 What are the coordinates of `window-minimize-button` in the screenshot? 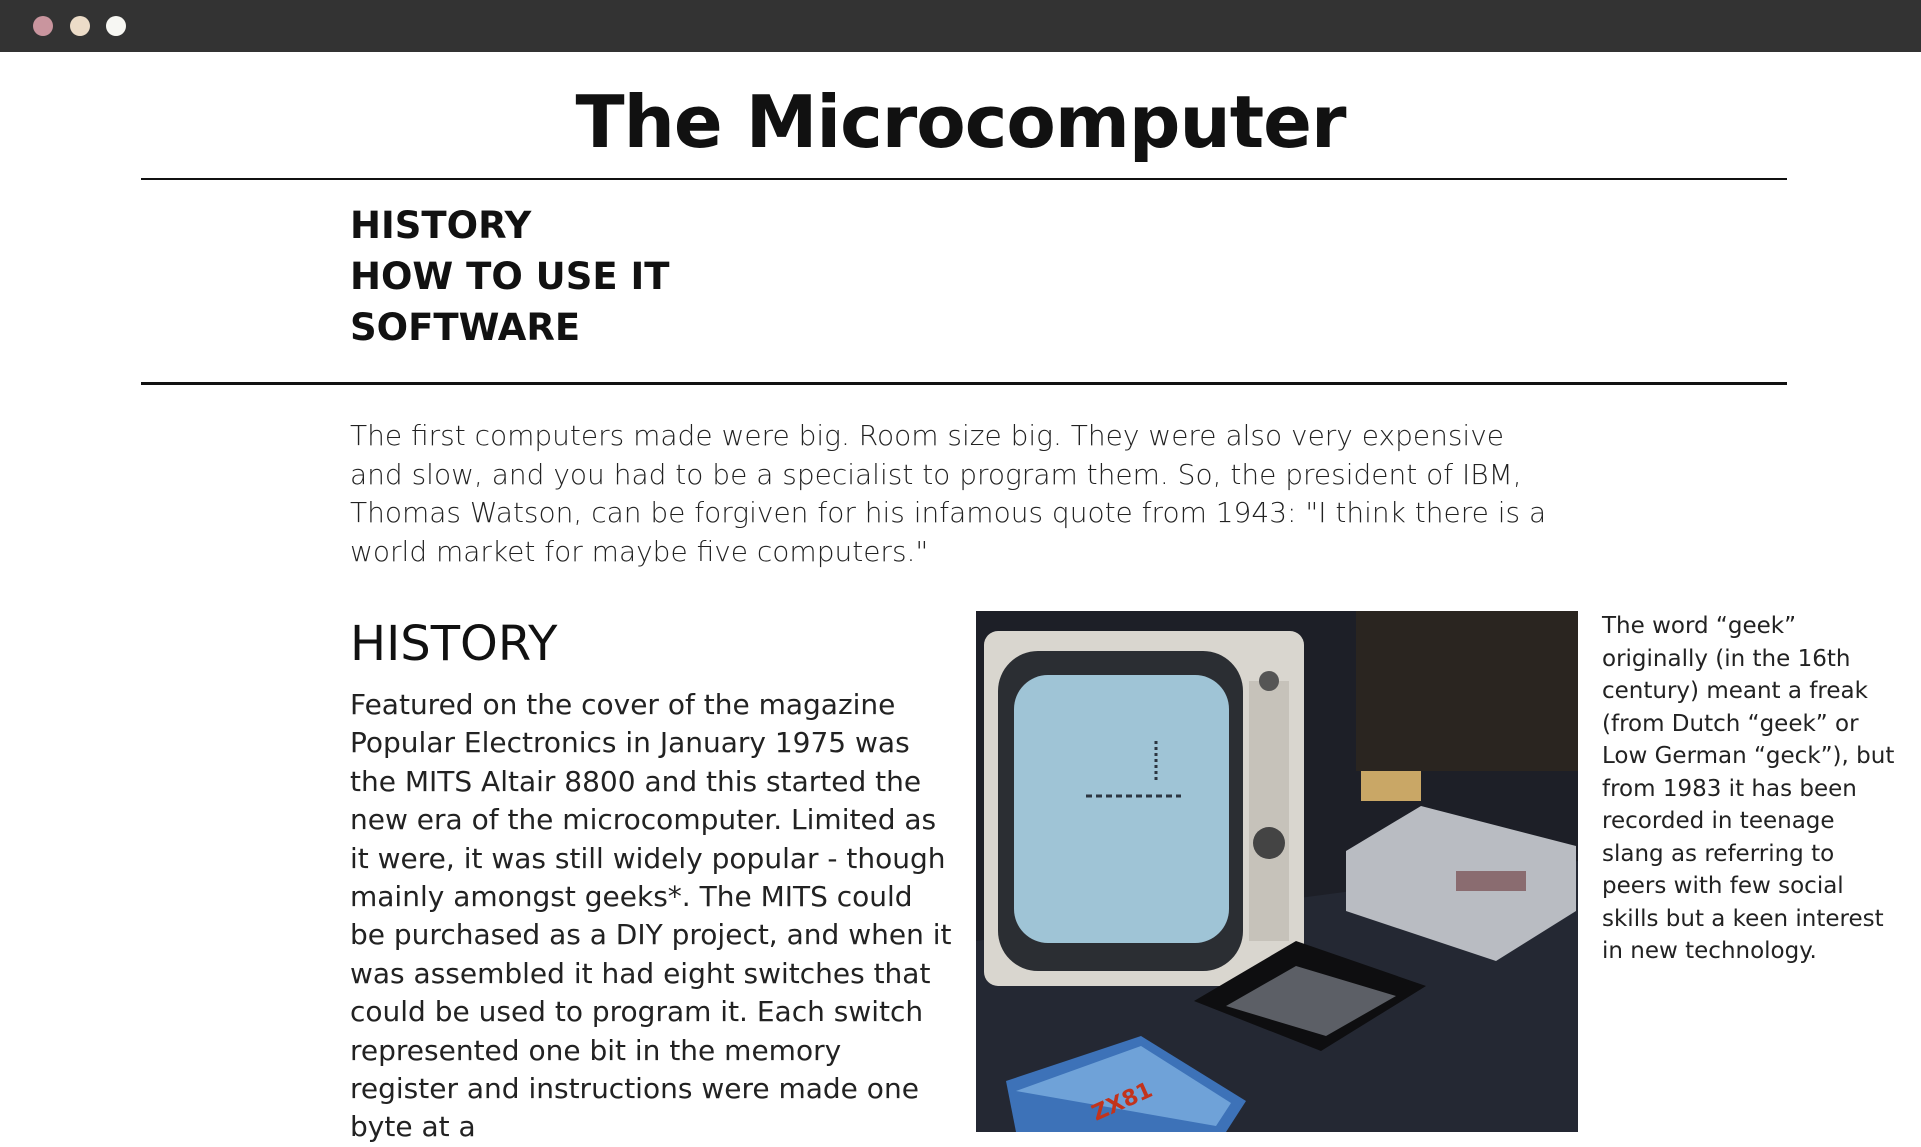 It's located at (80, 26).